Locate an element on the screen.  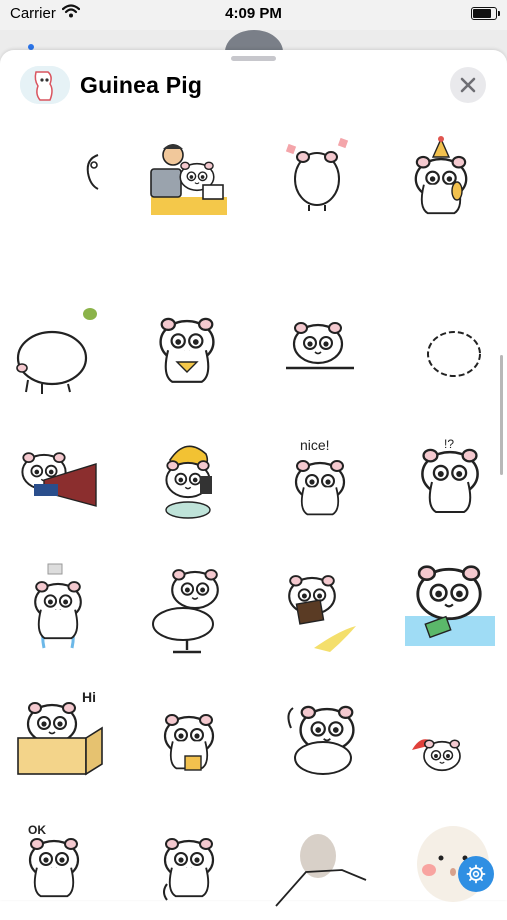
sticker-guinea-pig-surprised: !? is located at coordinates (448, 480).